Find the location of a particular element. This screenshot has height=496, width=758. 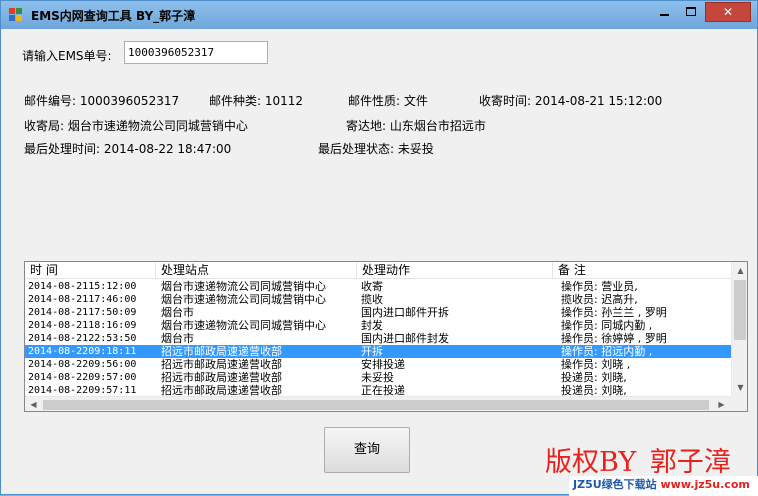

row-time: 2014-08-2209:18:11 is located at coordinates (82, 351).